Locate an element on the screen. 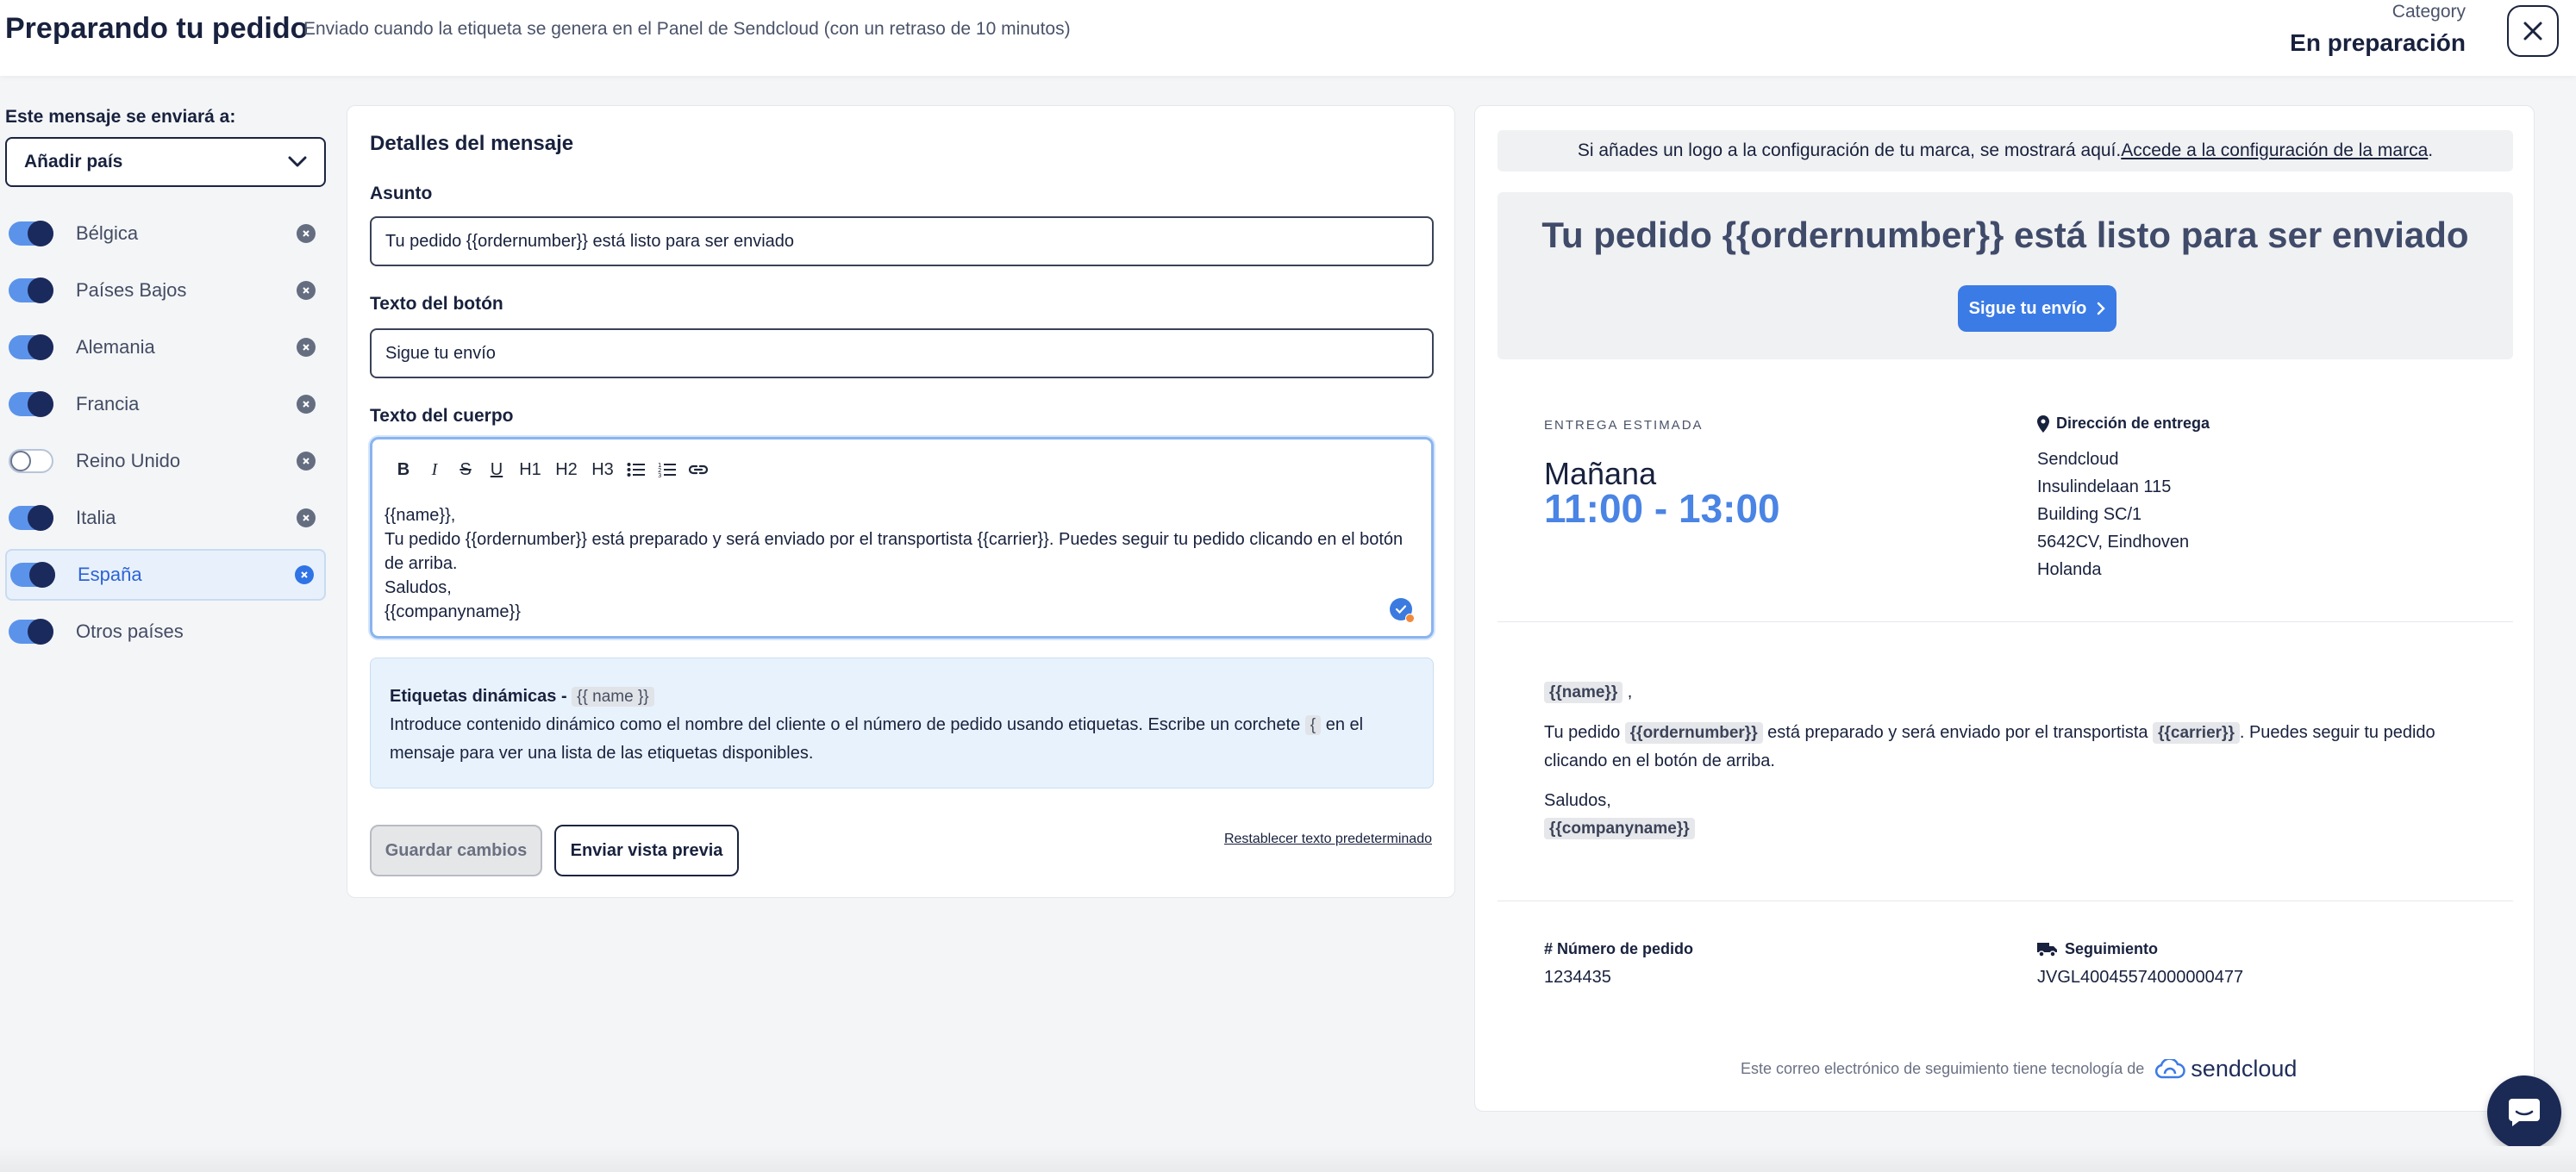  country-name: Bélgica is located at coordinates (108, 233).